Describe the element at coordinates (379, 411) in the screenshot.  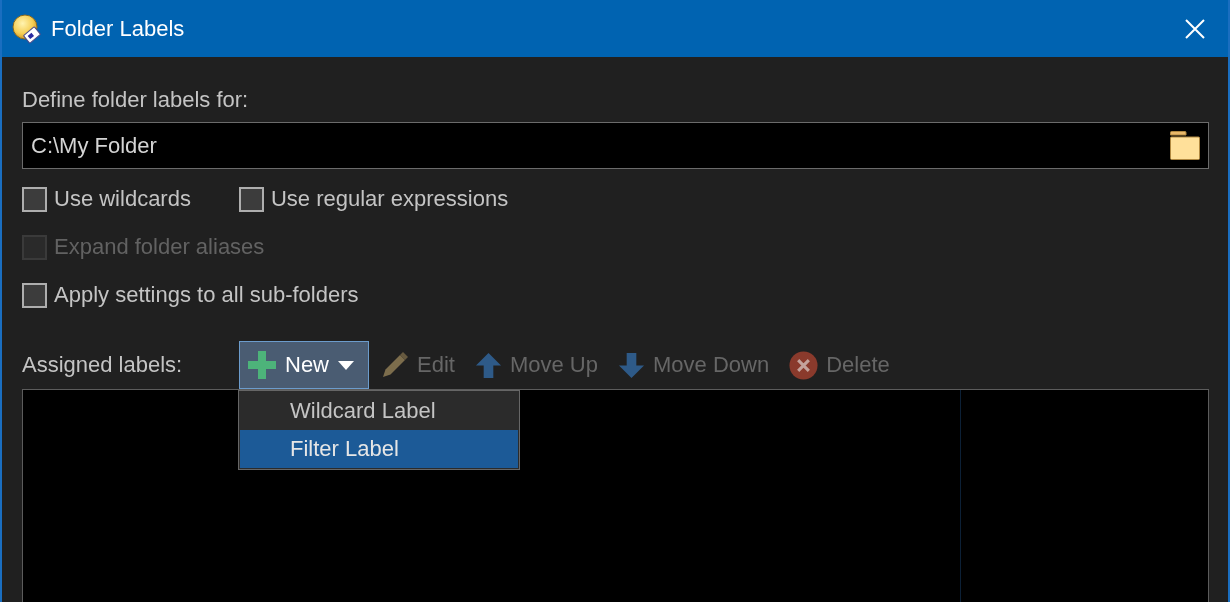
I see `menu-item: Wildcard Label` at that location.